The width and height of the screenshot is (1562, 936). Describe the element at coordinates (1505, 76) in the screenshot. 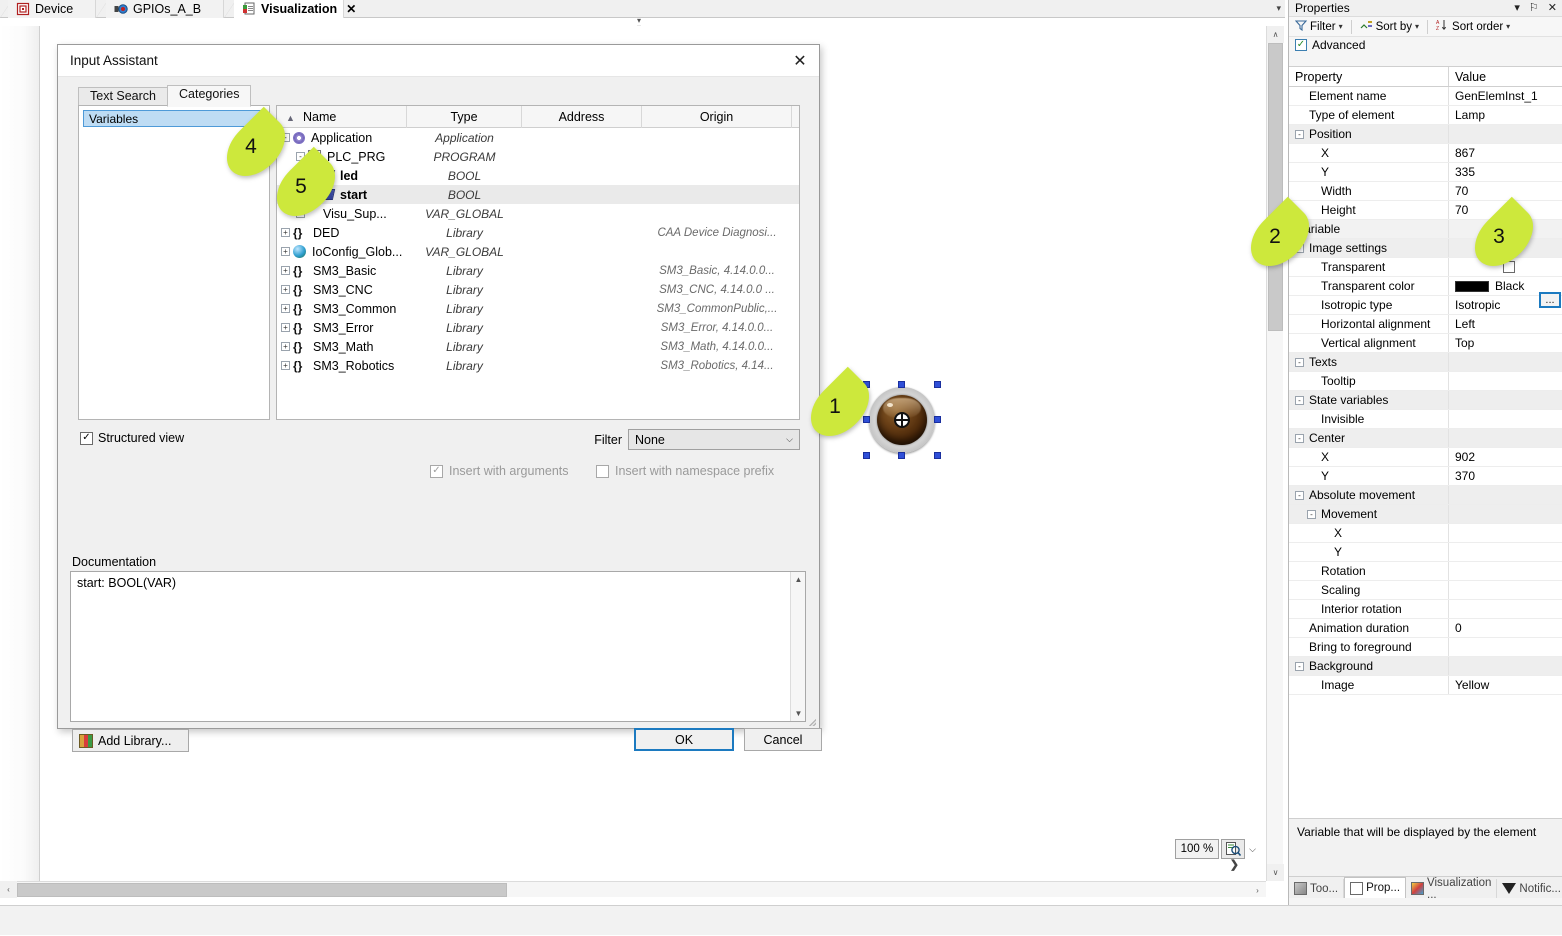

I see `column-header-value: Value` at that location.